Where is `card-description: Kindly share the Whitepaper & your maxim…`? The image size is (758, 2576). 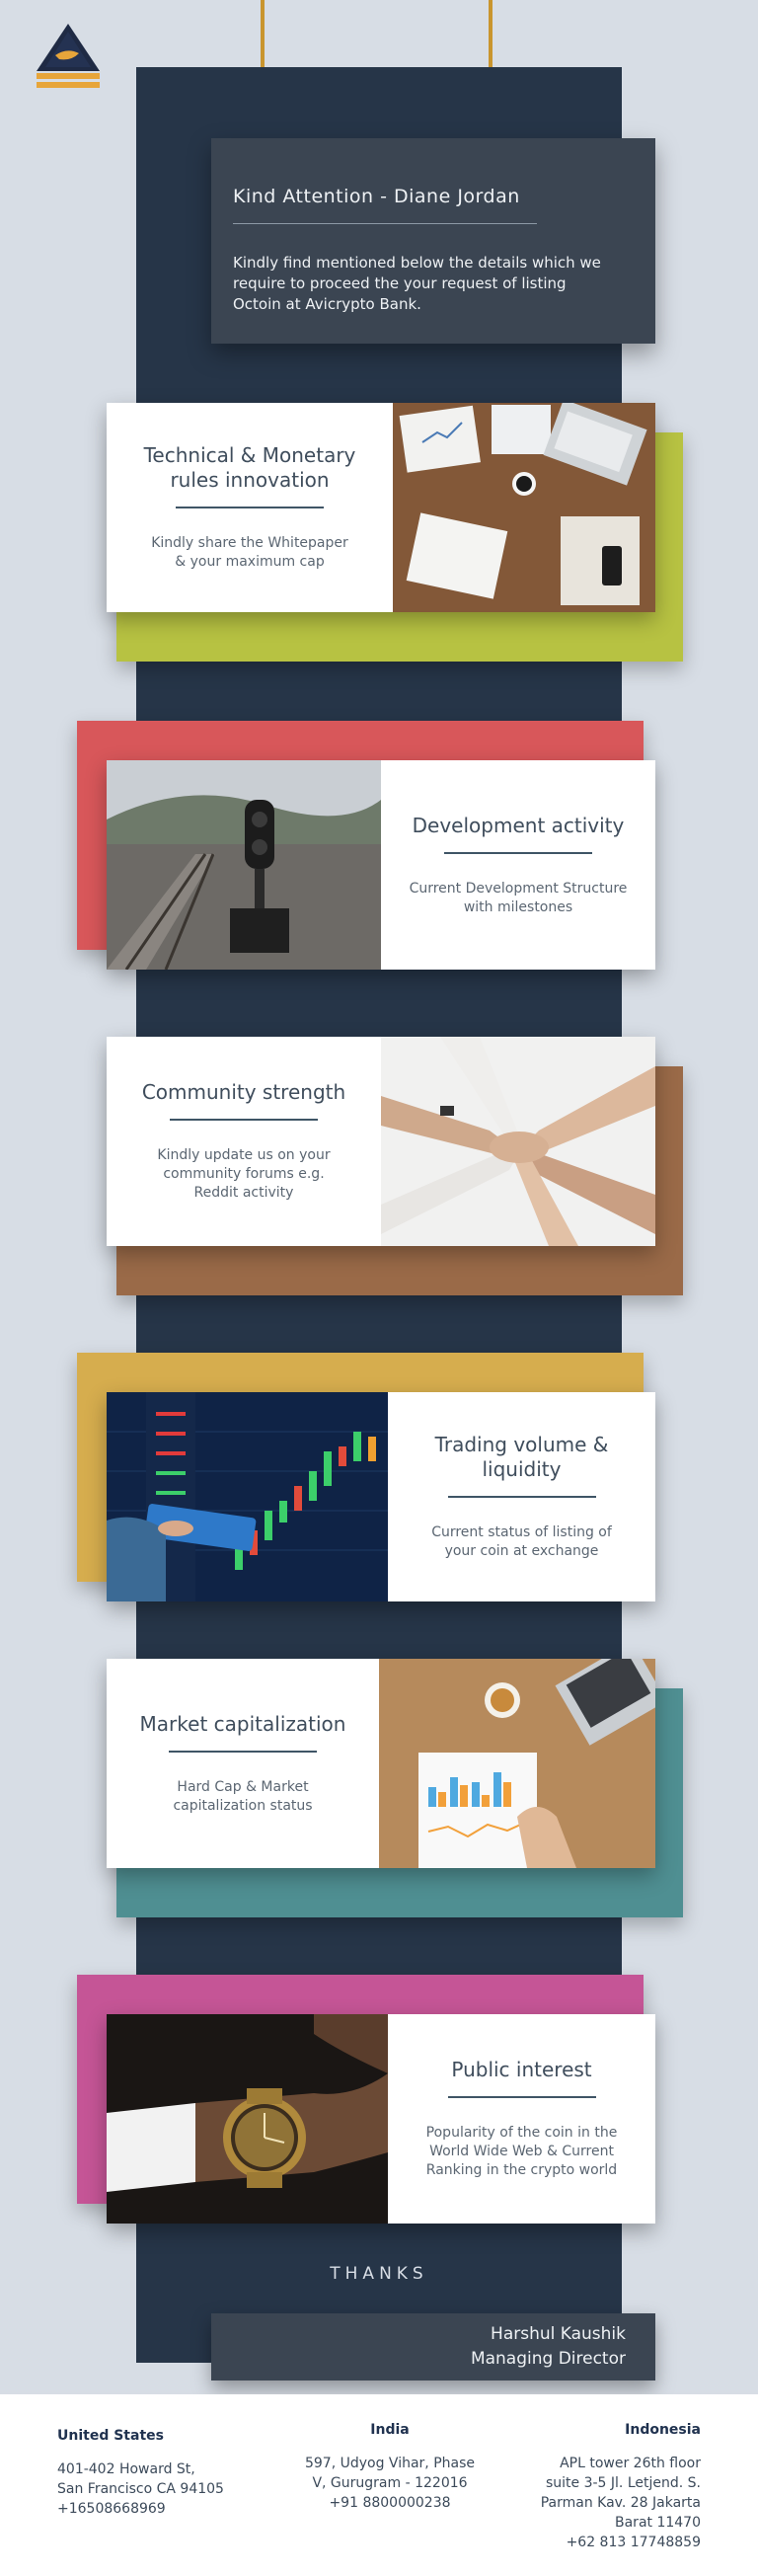
card-description: Kindly share the Whitepaper & your maxim… is located at coordinates (249, 552).